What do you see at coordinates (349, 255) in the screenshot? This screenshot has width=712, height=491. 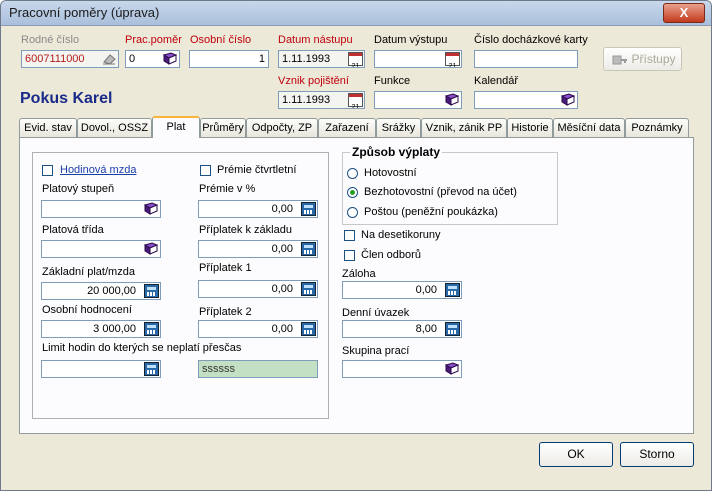 I see `clen-odboru-checkbox` at bounding box center [349, 255].